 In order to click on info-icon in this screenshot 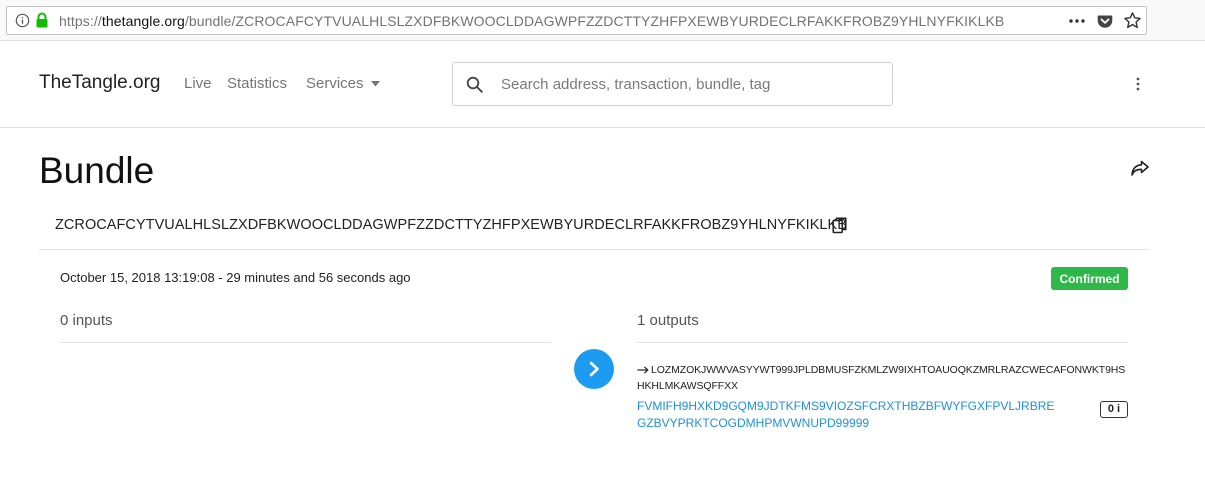, I will do `click(22, 20)`.